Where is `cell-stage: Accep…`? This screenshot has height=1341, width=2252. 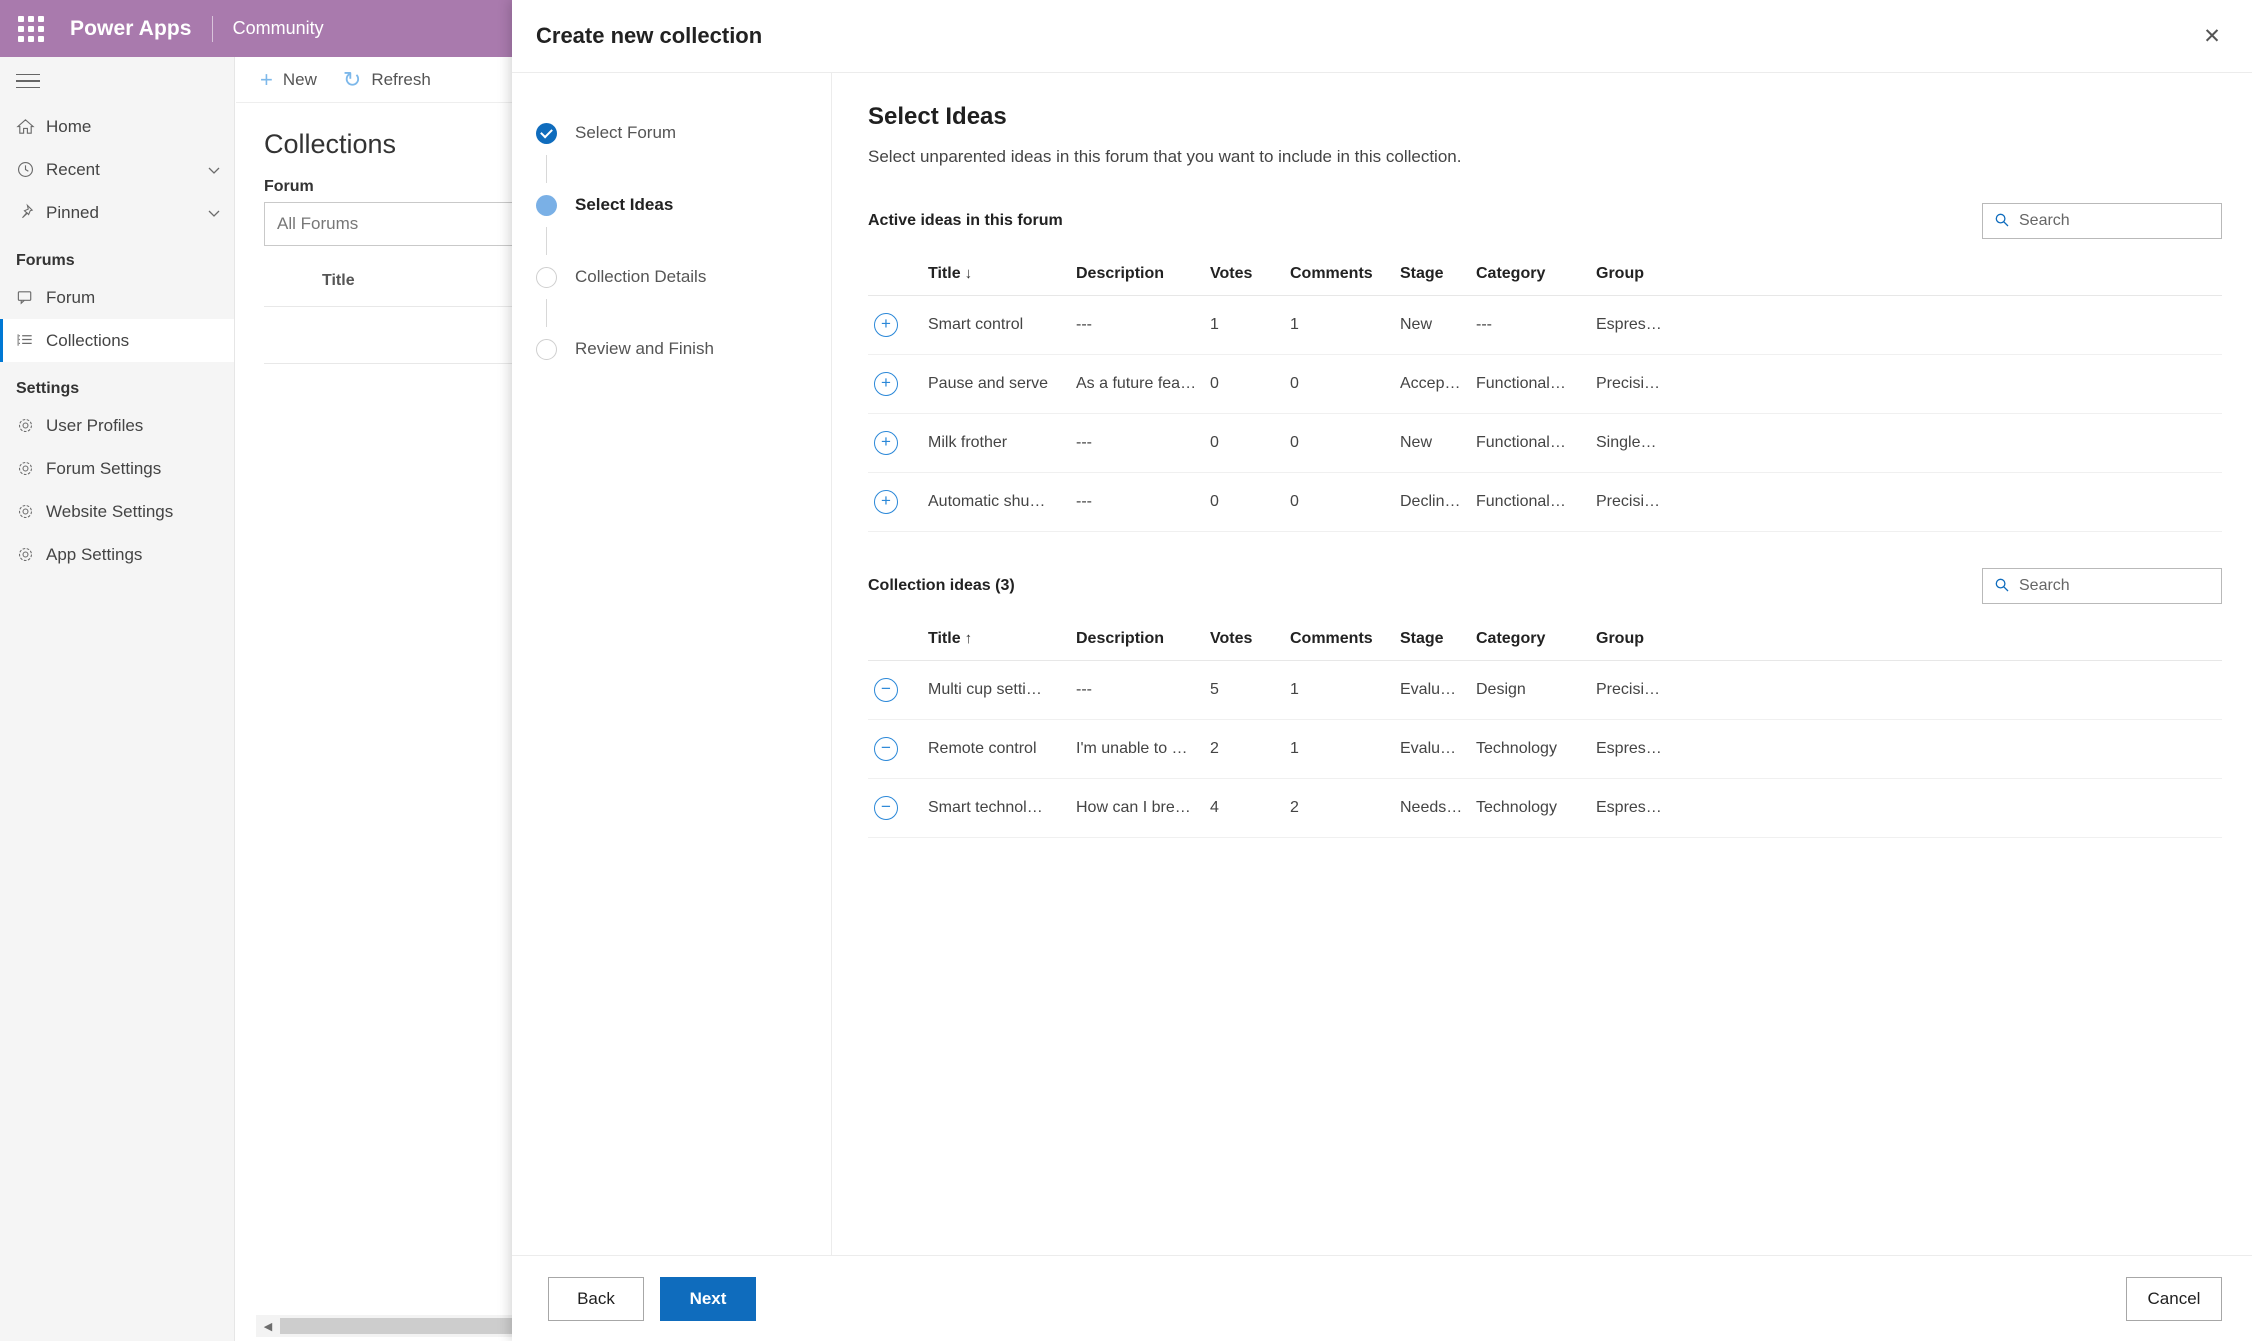
cell-stage: Accep… is located at coordinates (1432, 384).